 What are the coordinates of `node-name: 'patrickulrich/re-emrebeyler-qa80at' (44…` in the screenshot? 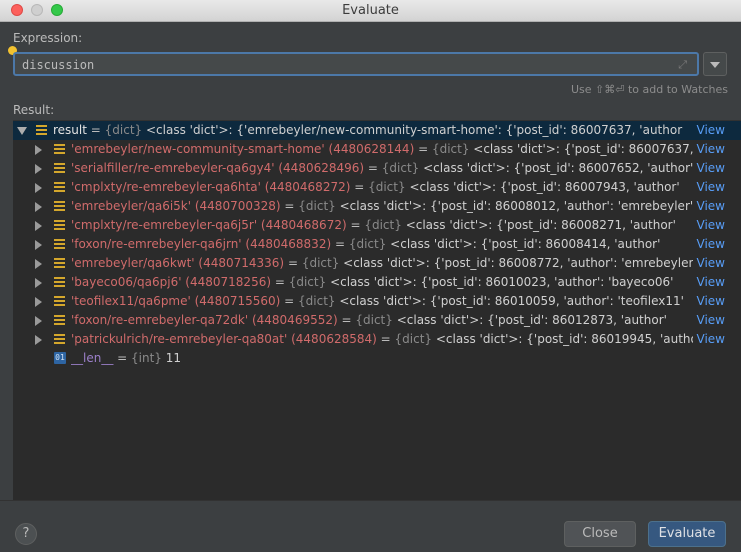 It's located at (224, 339).